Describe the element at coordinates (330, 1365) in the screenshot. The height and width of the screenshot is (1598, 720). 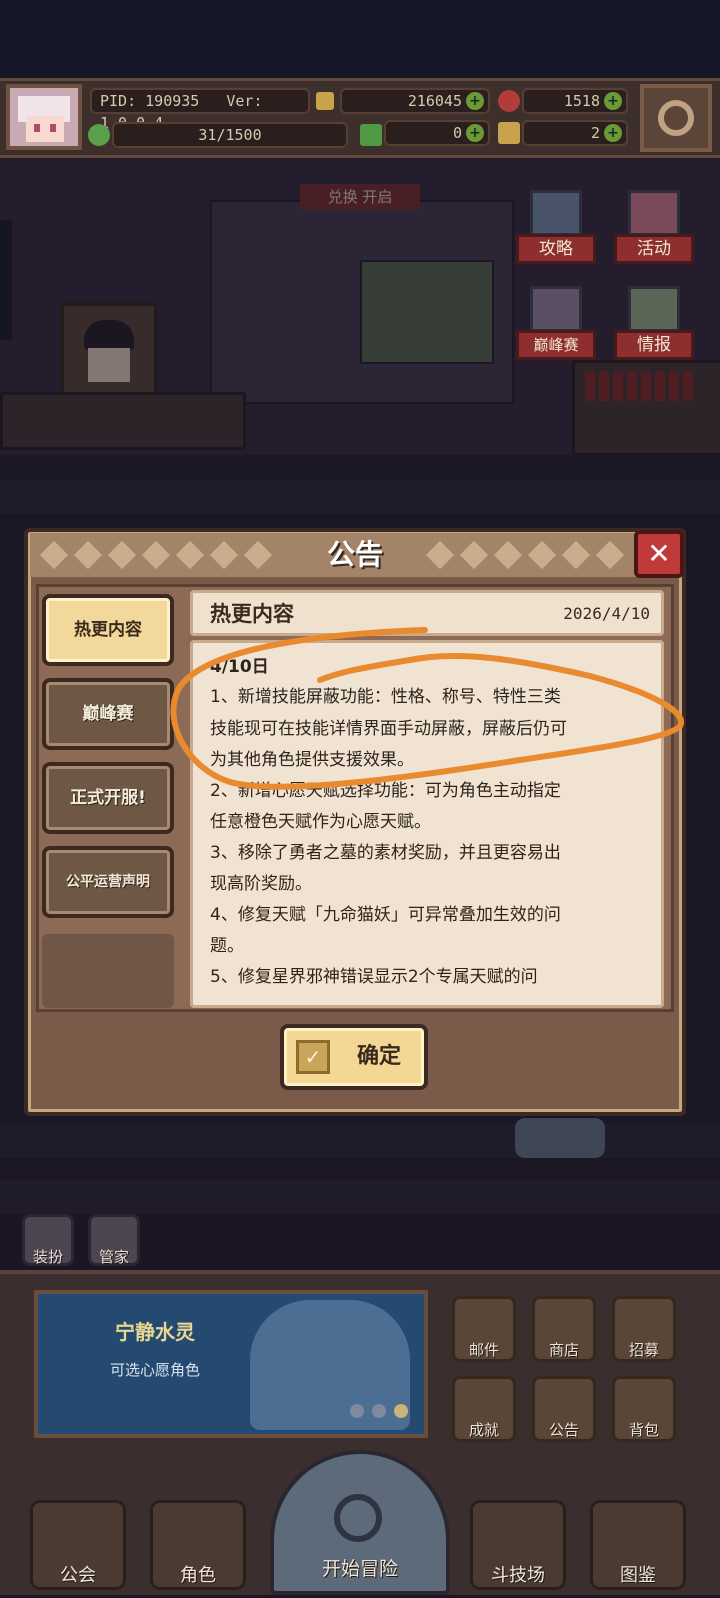
I see `water-spirit-illustration` at that location.